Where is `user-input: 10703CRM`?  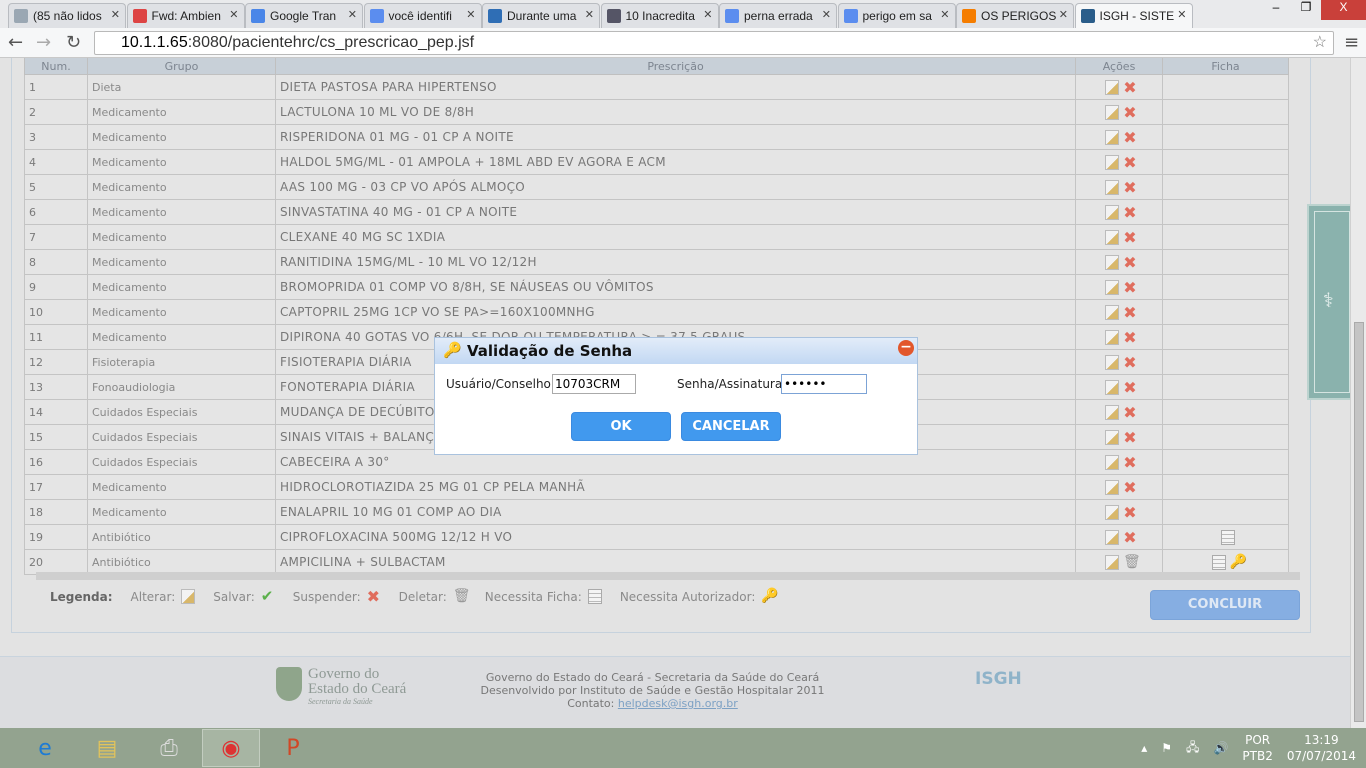 user-input: 10703CRM is located at coordinates (594, 384).